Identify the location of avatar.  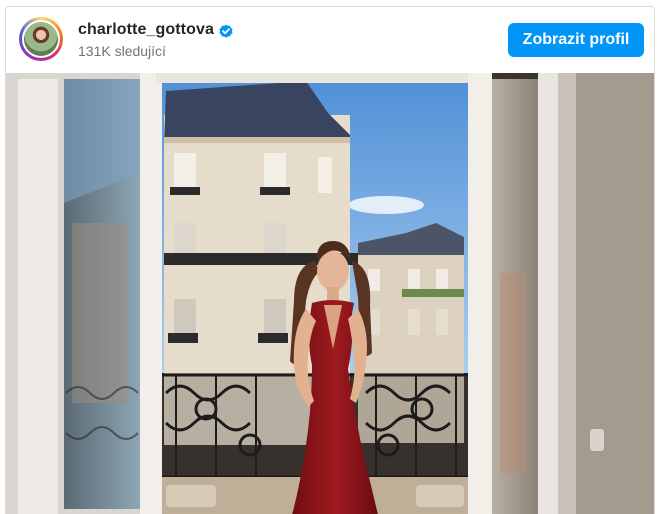
(41, 39).